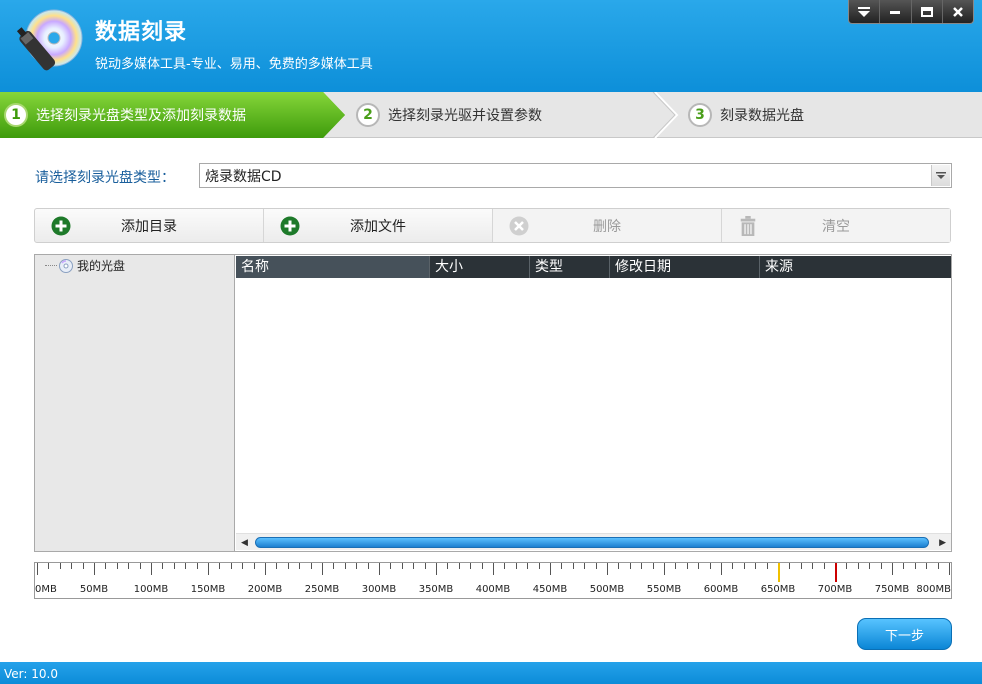 This screenshot has height=684, width=982. I want to click on tree-item-my-disc: 我的光盘, so click(85, 265).